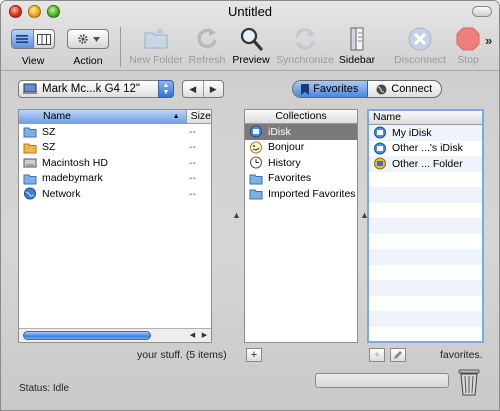  I want to click on scroll-right-arrow: ▶, so click(204, 335).